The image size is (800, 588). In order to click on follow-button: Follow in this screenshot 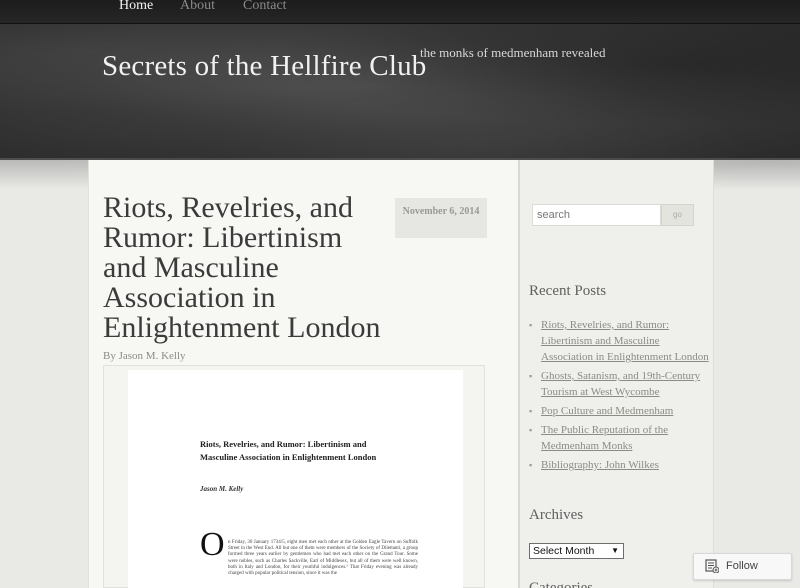, I will do `click(742, 566)`.